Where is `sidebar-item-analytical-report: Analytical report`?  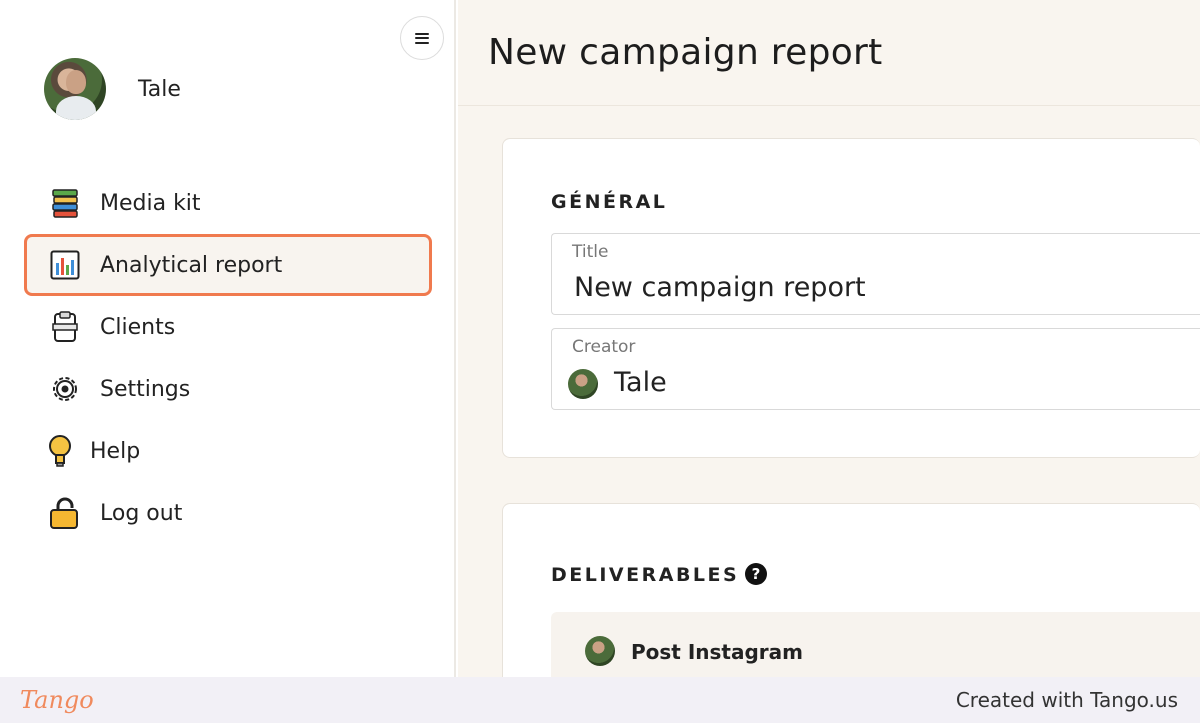
sidebar-item-analytical-report: Analytical report is located at coordinates (228, 265).